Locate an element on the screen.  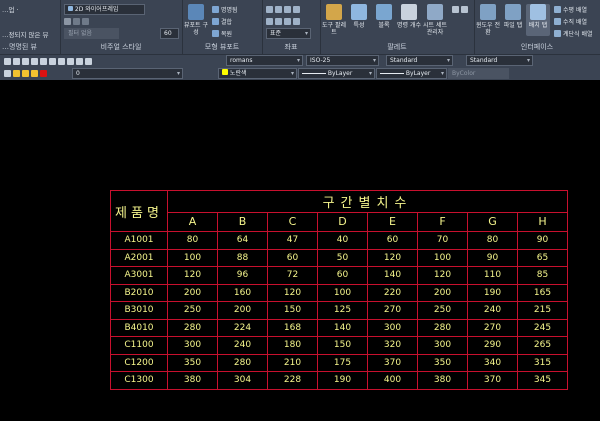
table-cell: 80 is located at coordinates (192, 240).